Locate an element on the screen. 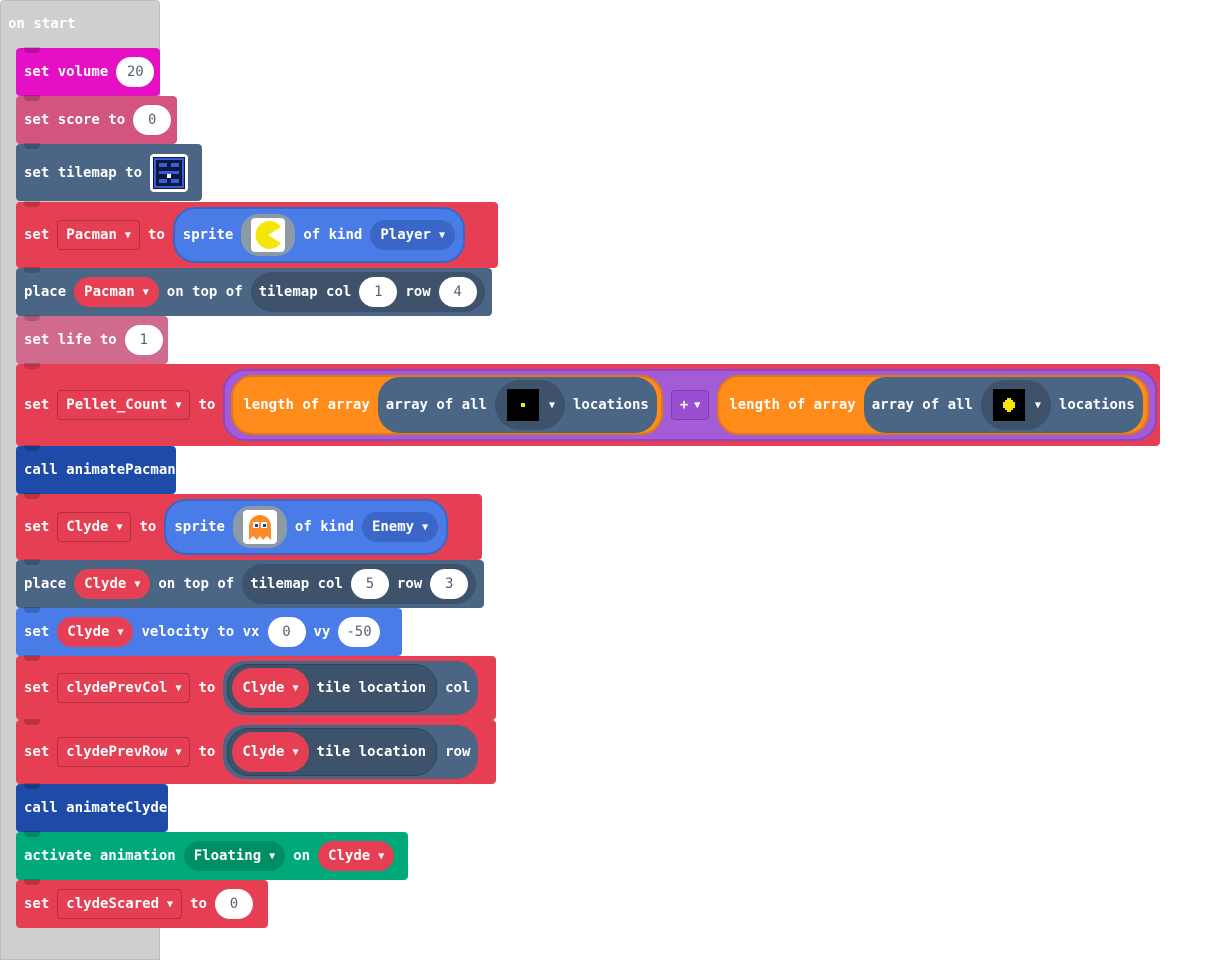 Image resolution: width=1212 pixels, height=960 pixels. col-field-label: col is located at coordinates (458, 688).